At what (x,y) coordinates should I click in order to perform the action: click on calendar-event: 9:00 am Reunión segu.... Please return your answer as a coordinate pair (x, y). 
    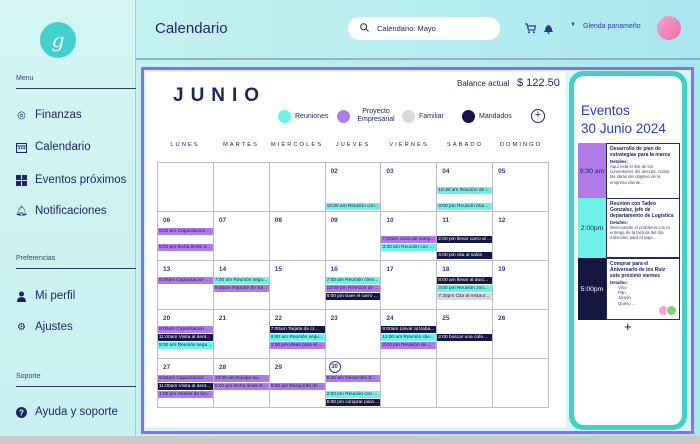
    Looking at the image, I should click on (297, 337).